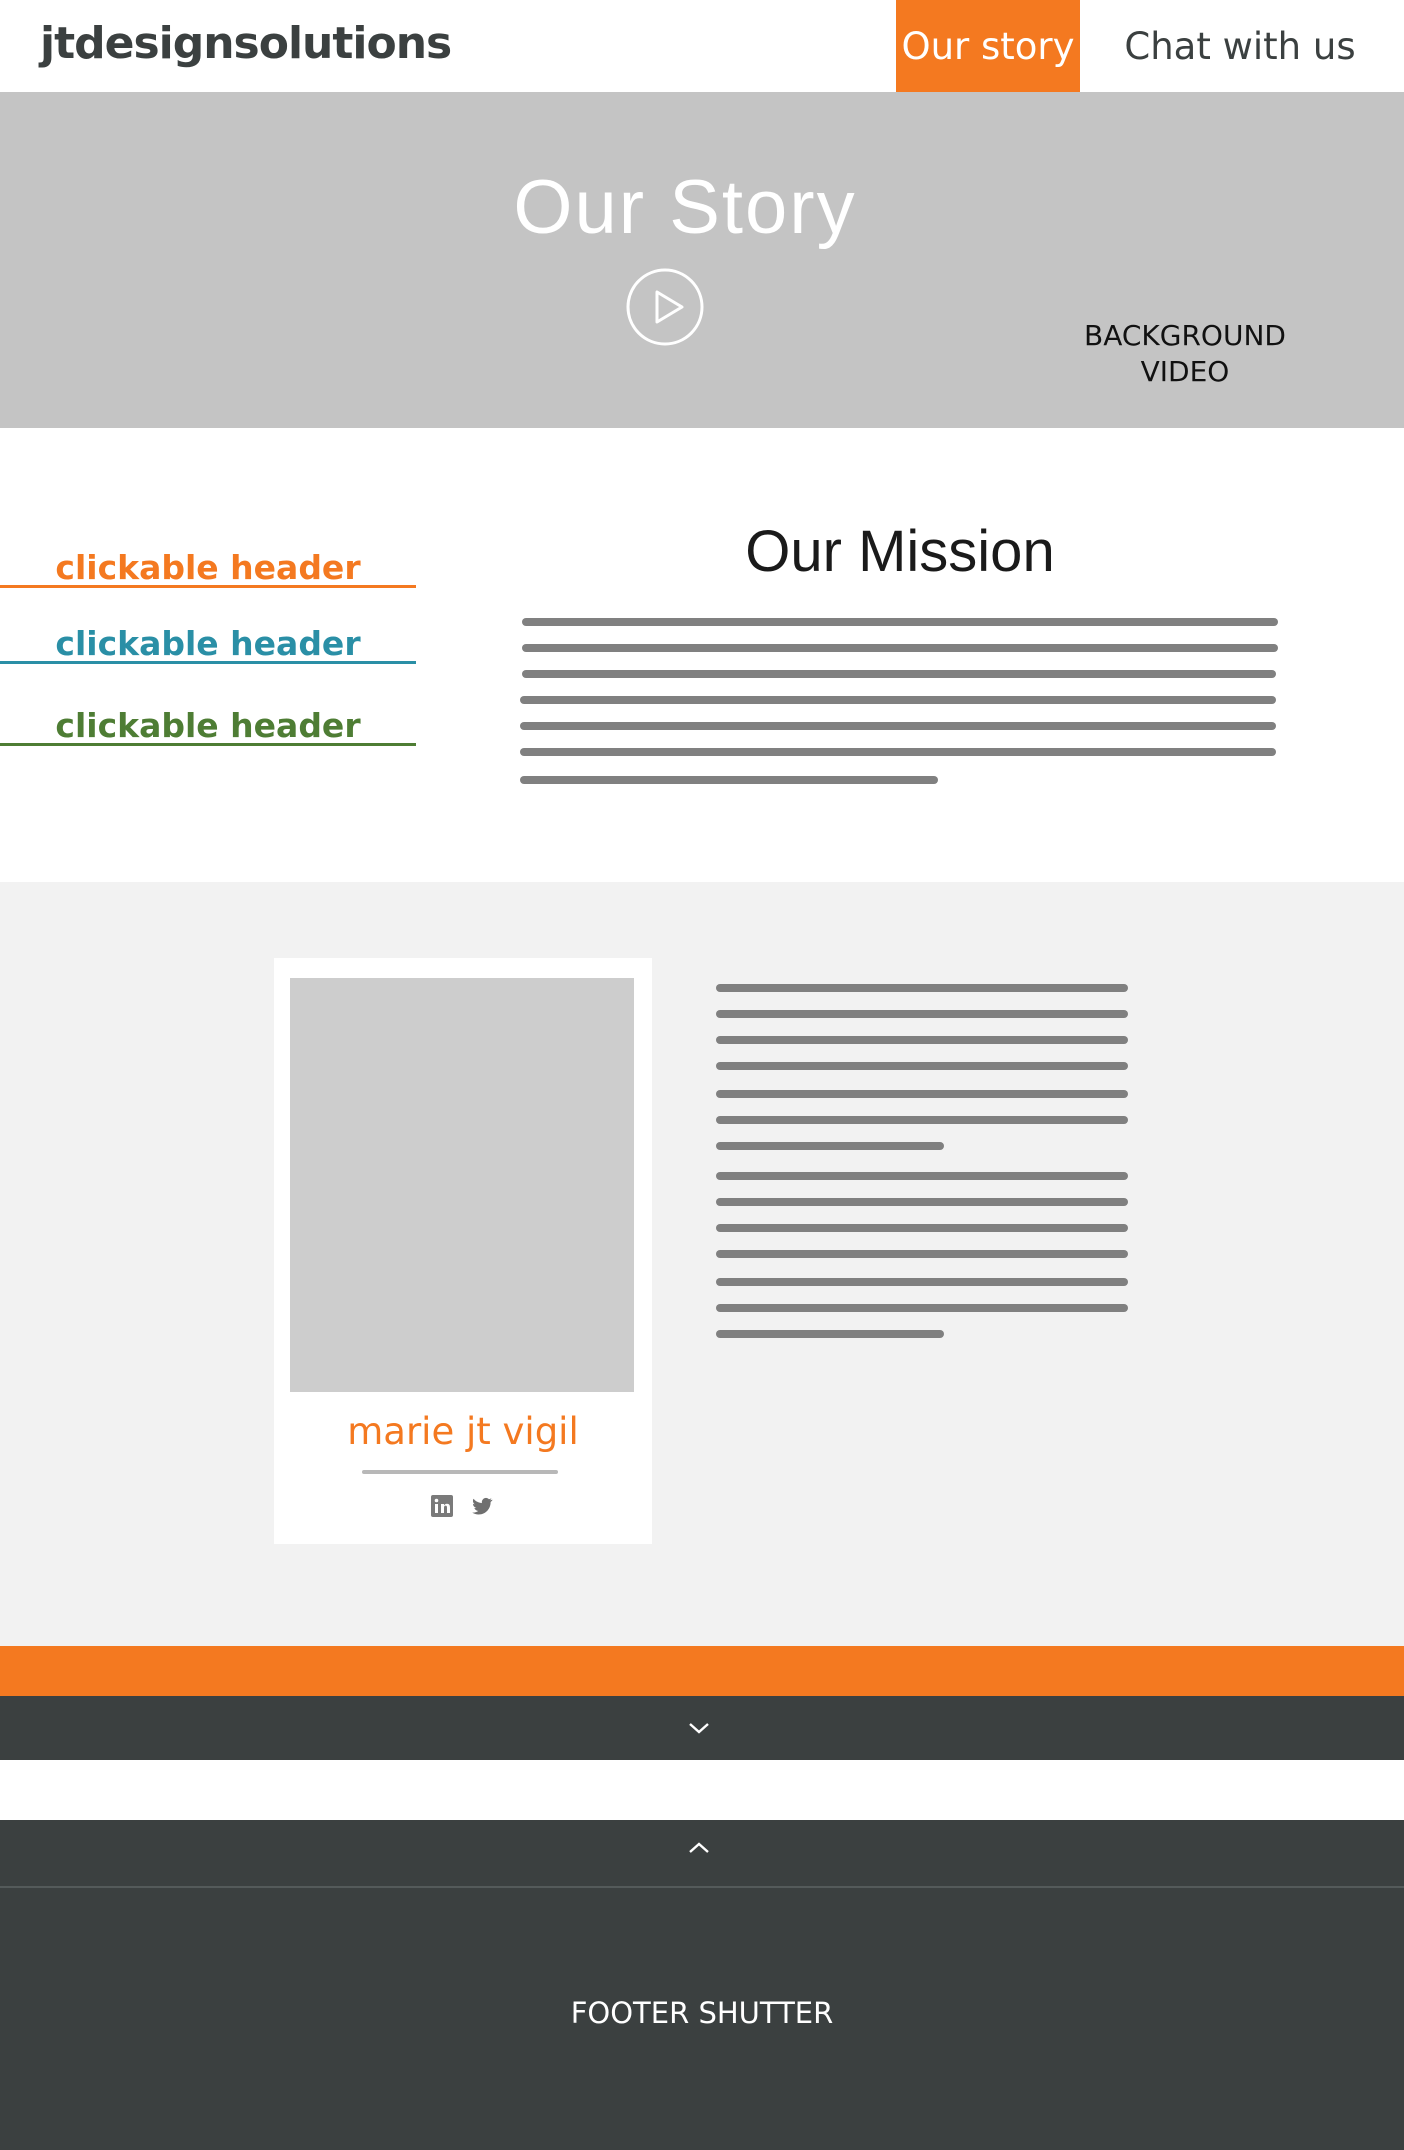  Describe the element at coordinates (463, 1431) in the screenshot. I see `profile-name: marie jt vigil` at that location.